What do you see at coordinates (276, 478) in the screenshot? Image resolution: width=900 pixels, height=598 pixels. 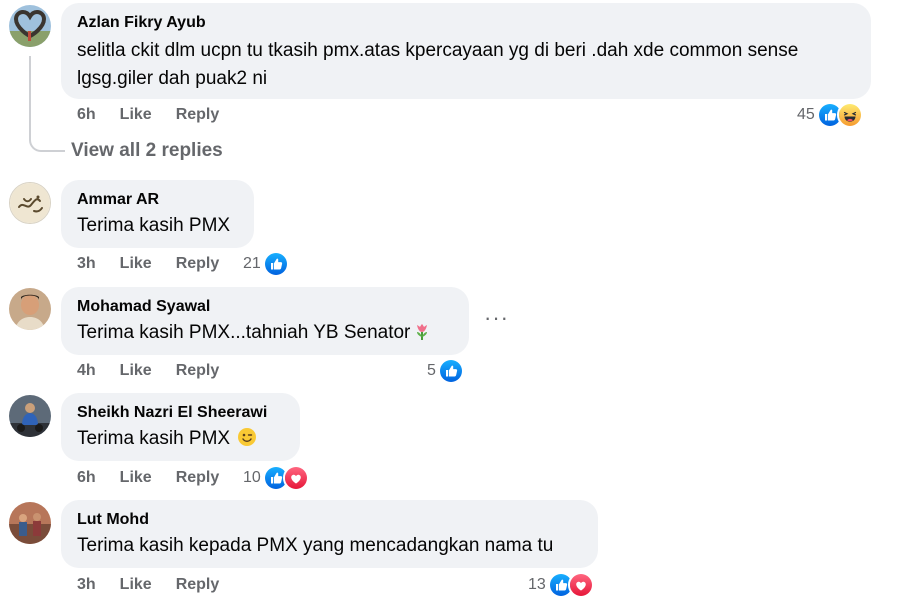 I see `reaction-summary: 10` at bounding box center [276, 478].